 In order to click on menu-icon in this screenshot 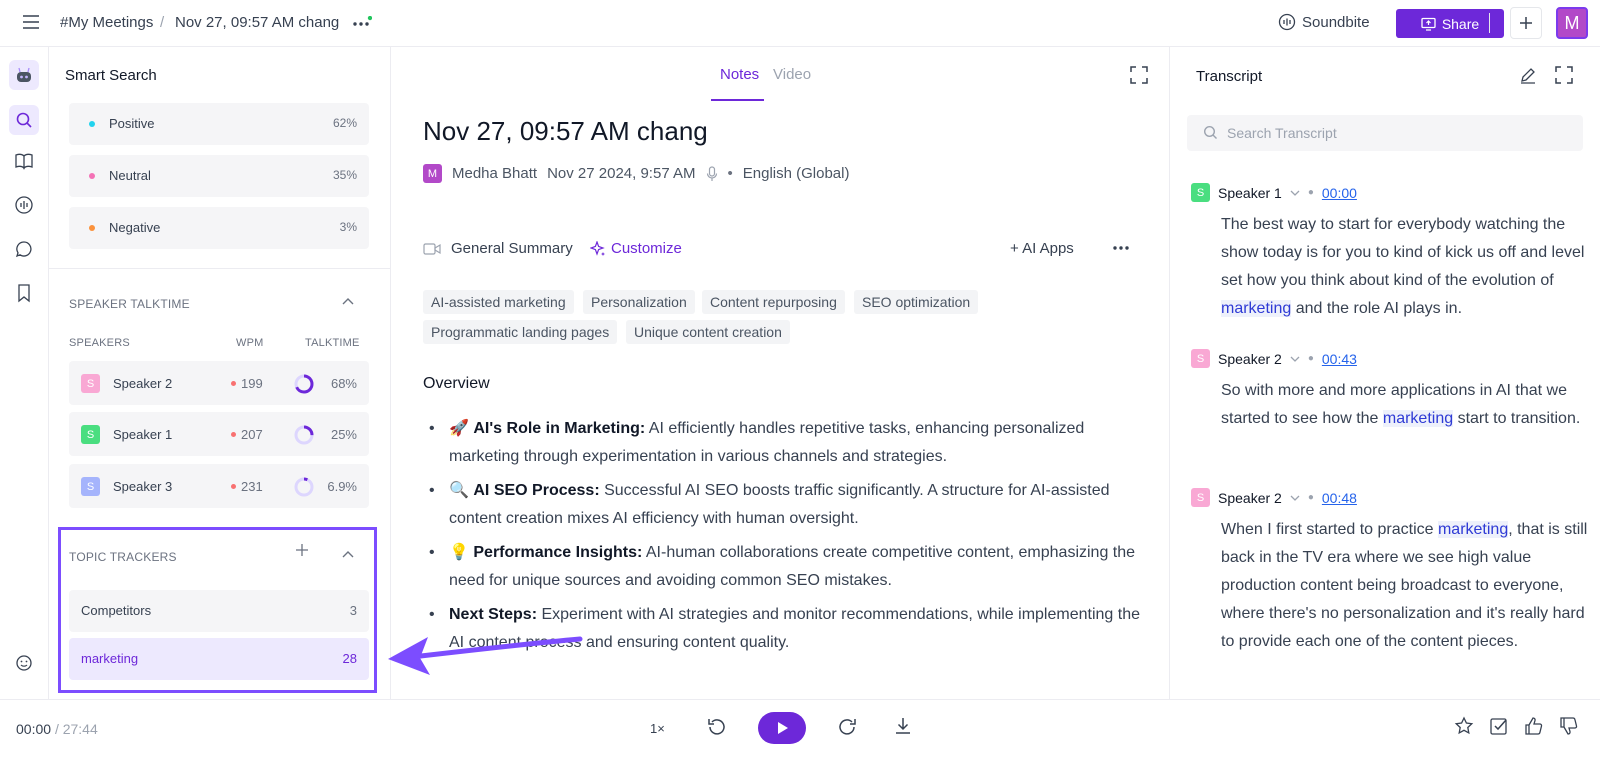, I will do `click(31, 22)`.